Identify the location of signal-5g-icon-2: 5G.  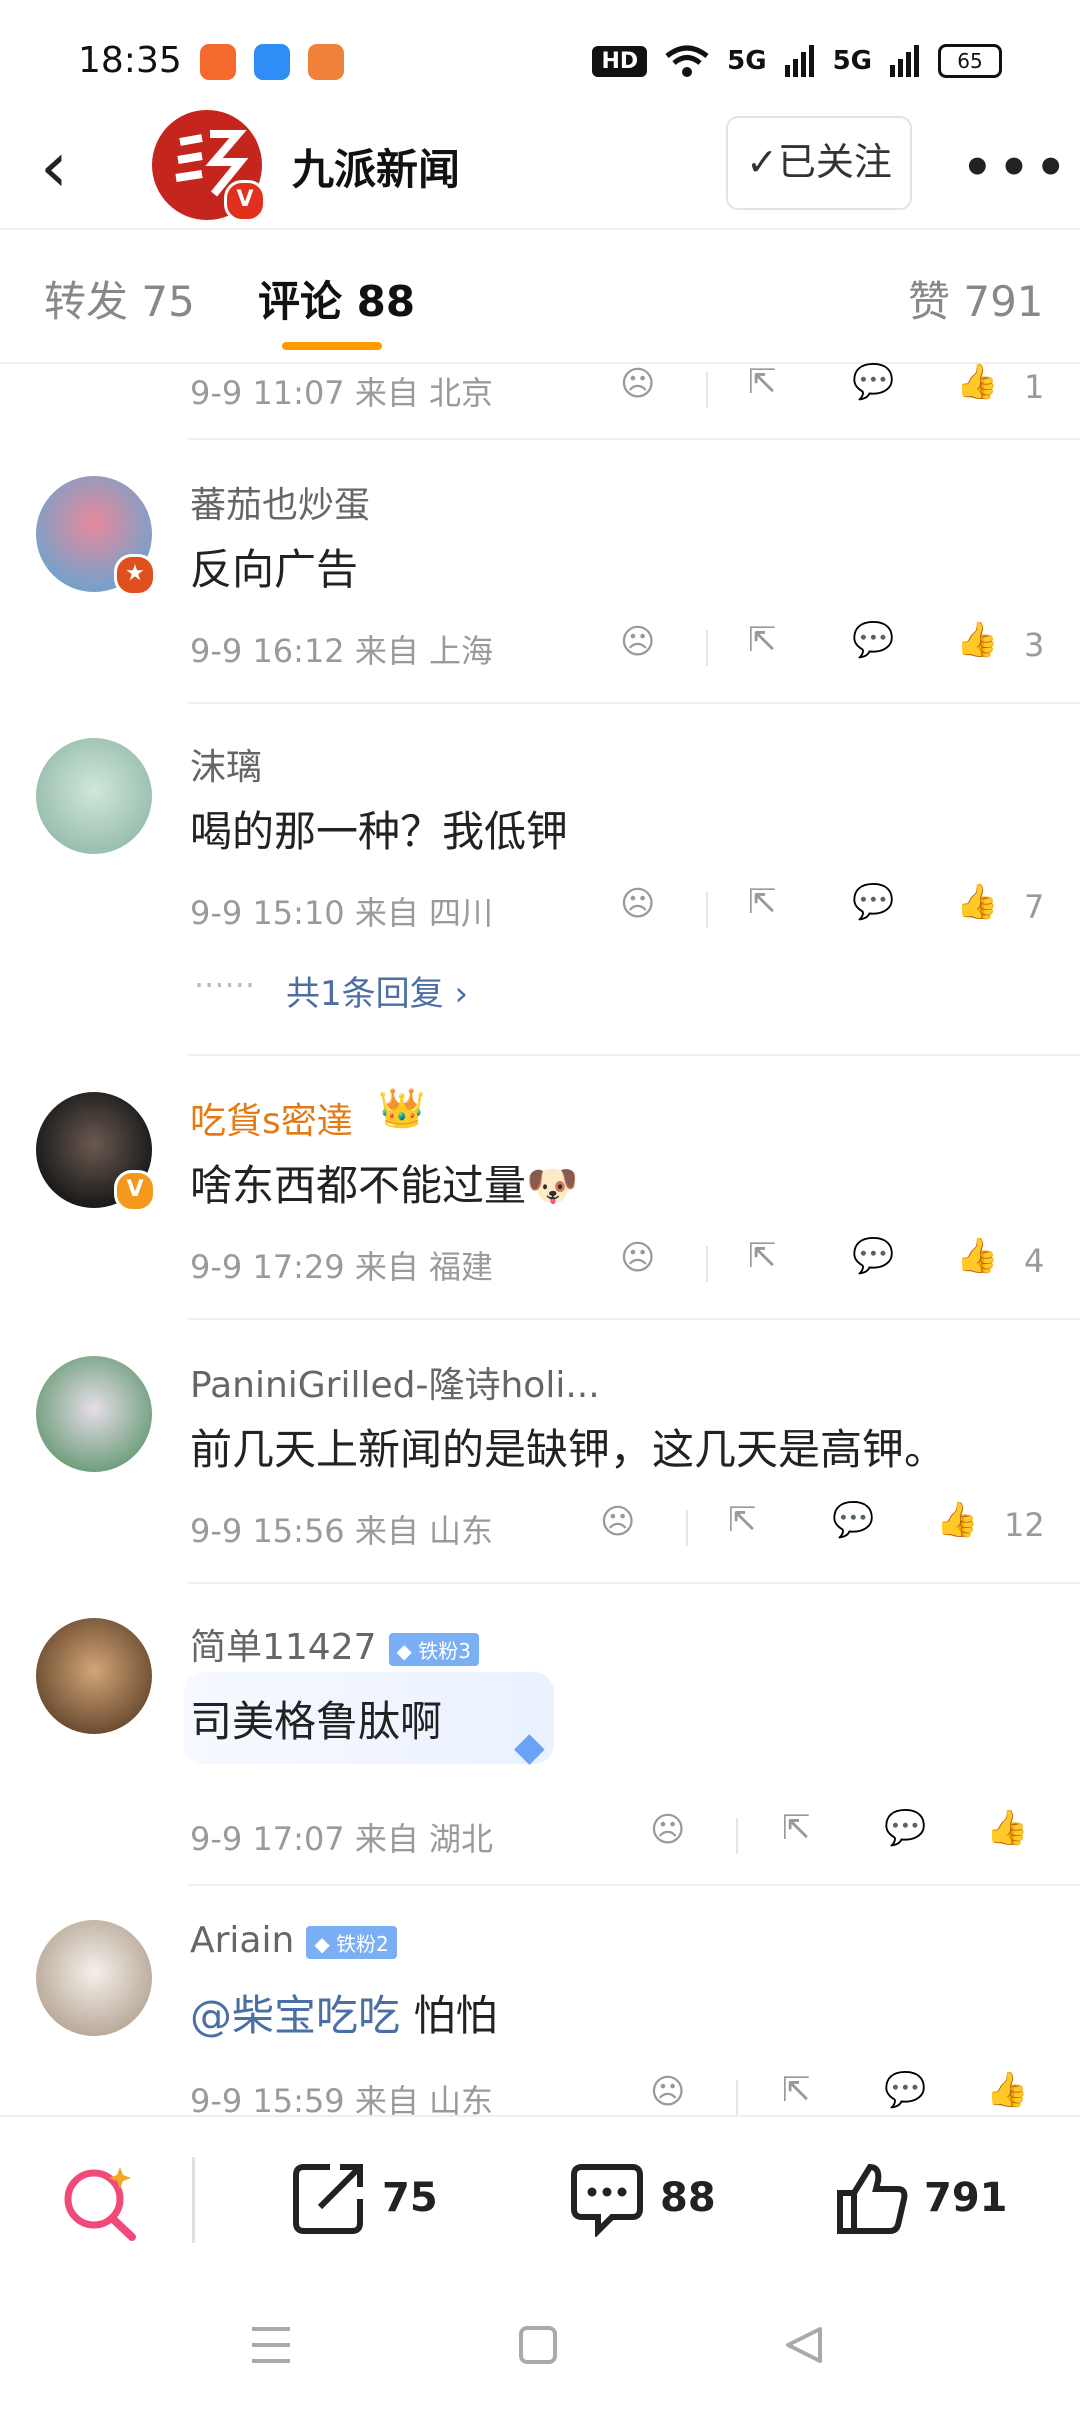
(852, 61).